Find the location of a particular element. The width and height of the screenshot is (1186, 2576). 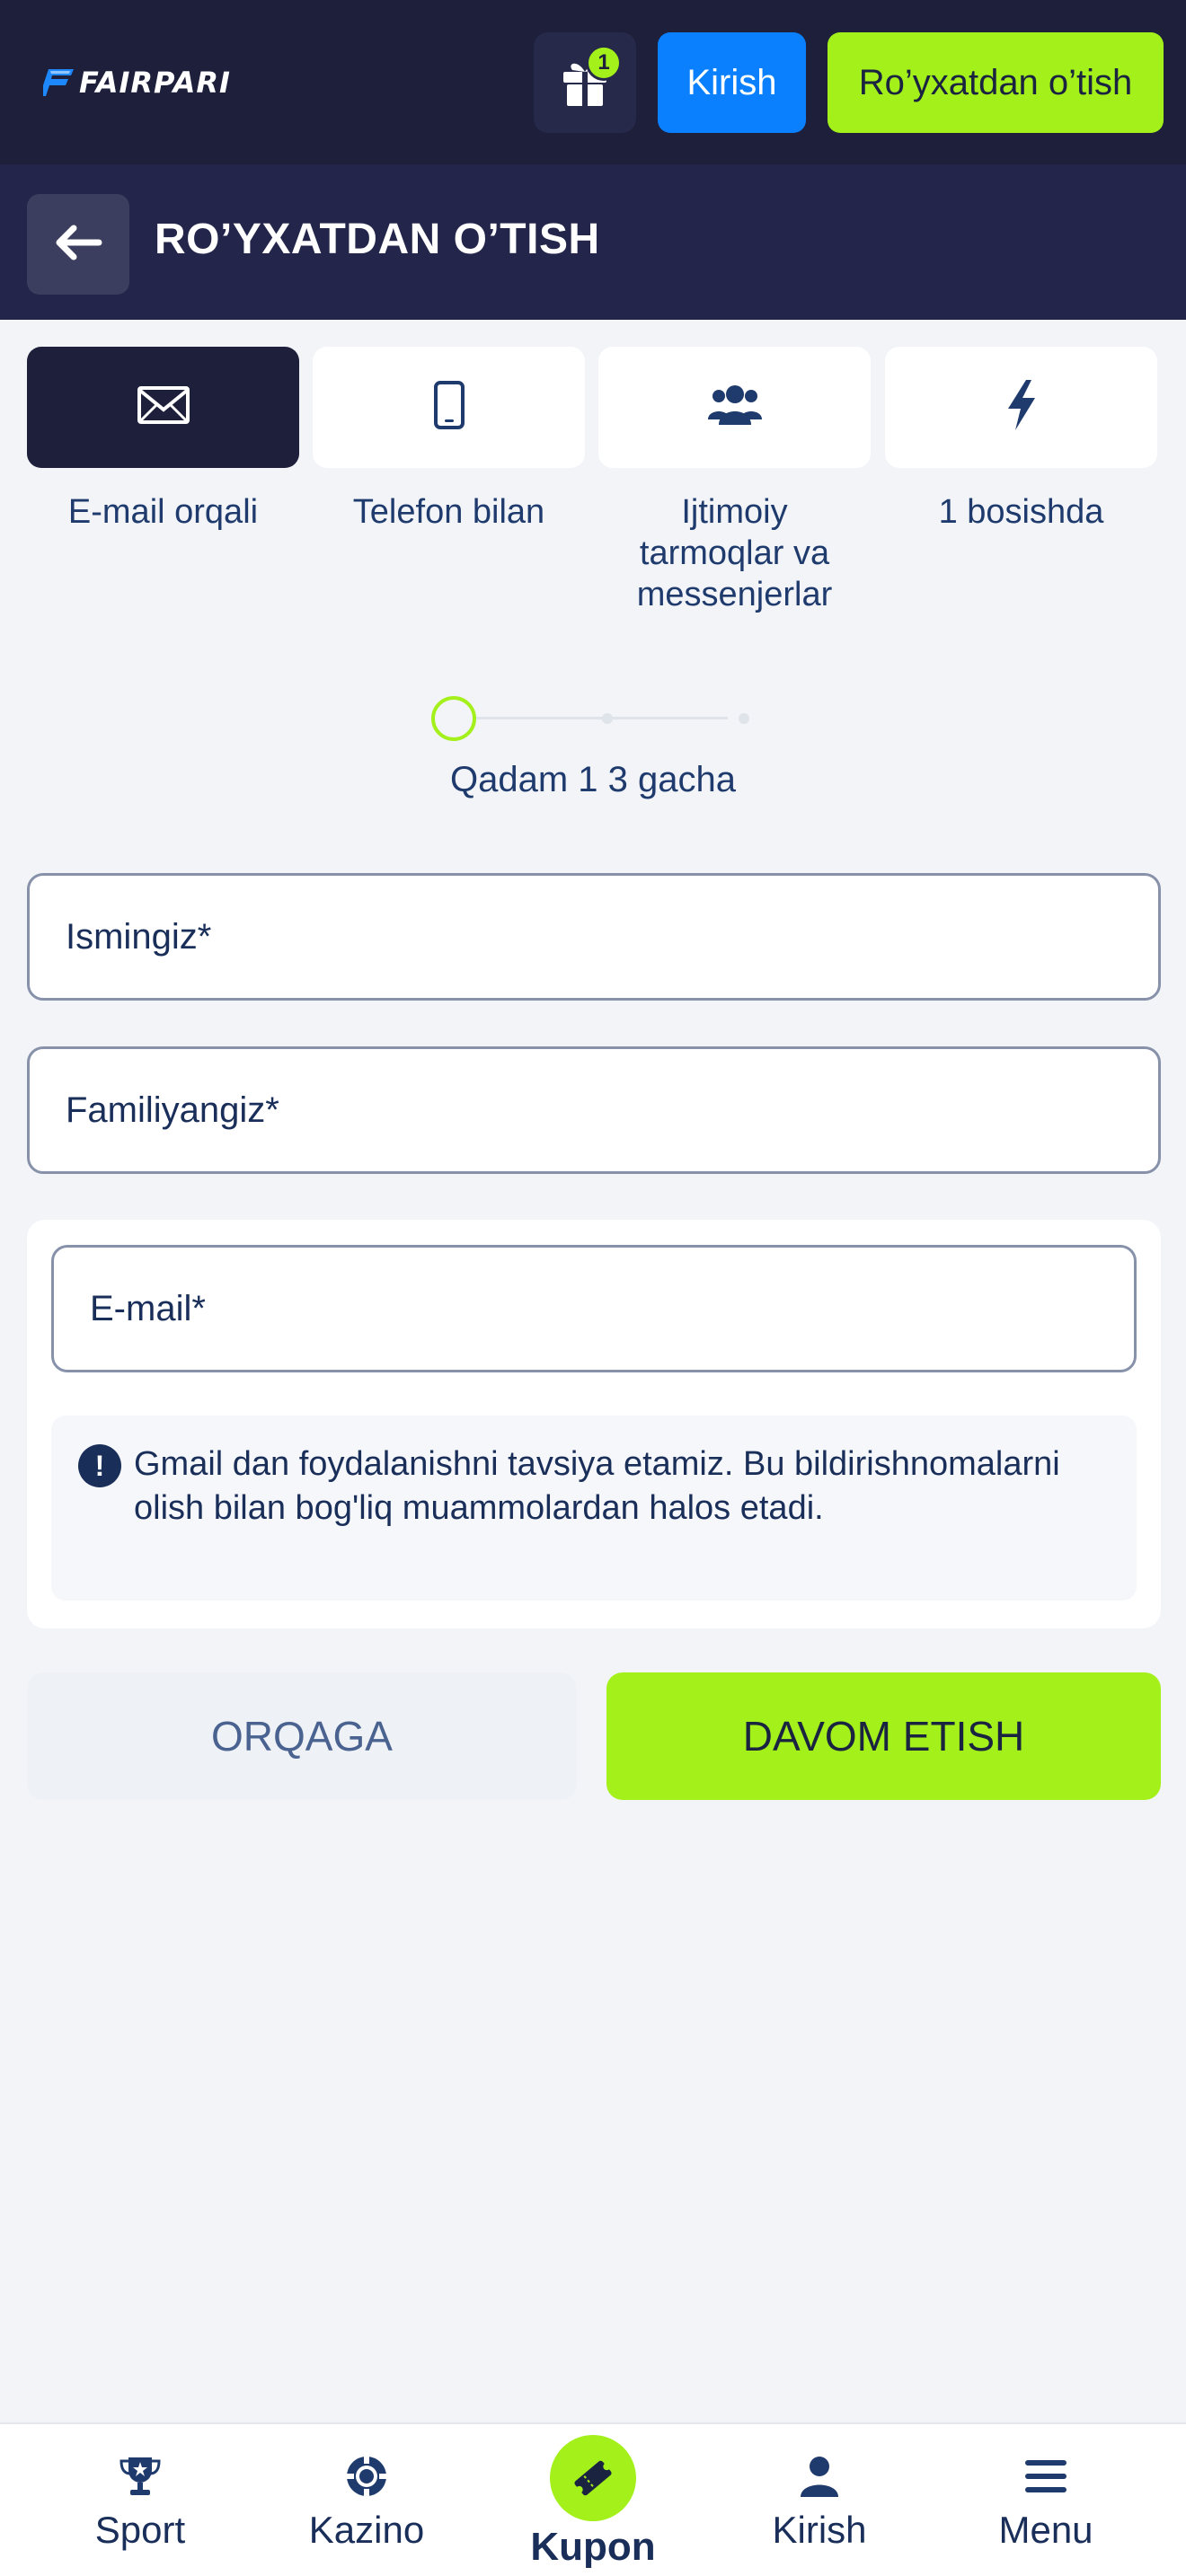

nav-menu: Menu is located at coordinates (1046, 2500).